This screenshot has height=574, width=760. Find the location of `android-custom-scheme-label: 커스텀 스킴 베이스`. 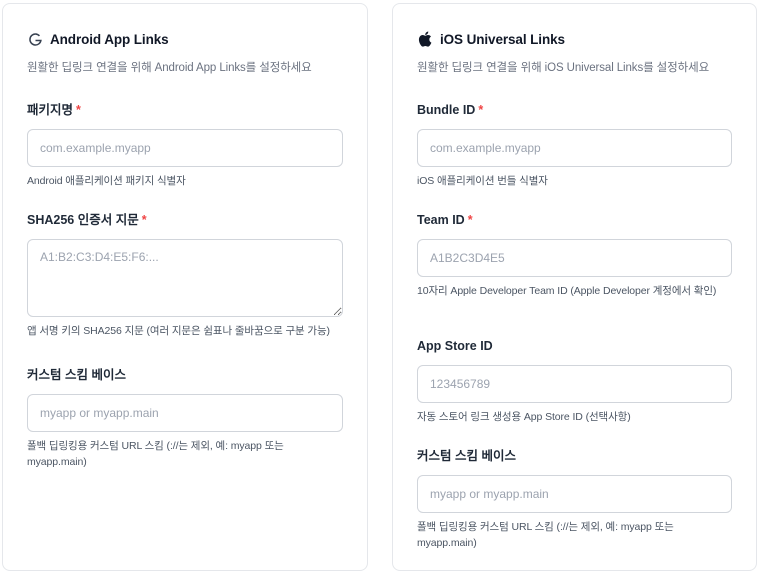

android-custom-scheme-label: 커스텀 스킴 베이스 is located at coordinates (76, 375).